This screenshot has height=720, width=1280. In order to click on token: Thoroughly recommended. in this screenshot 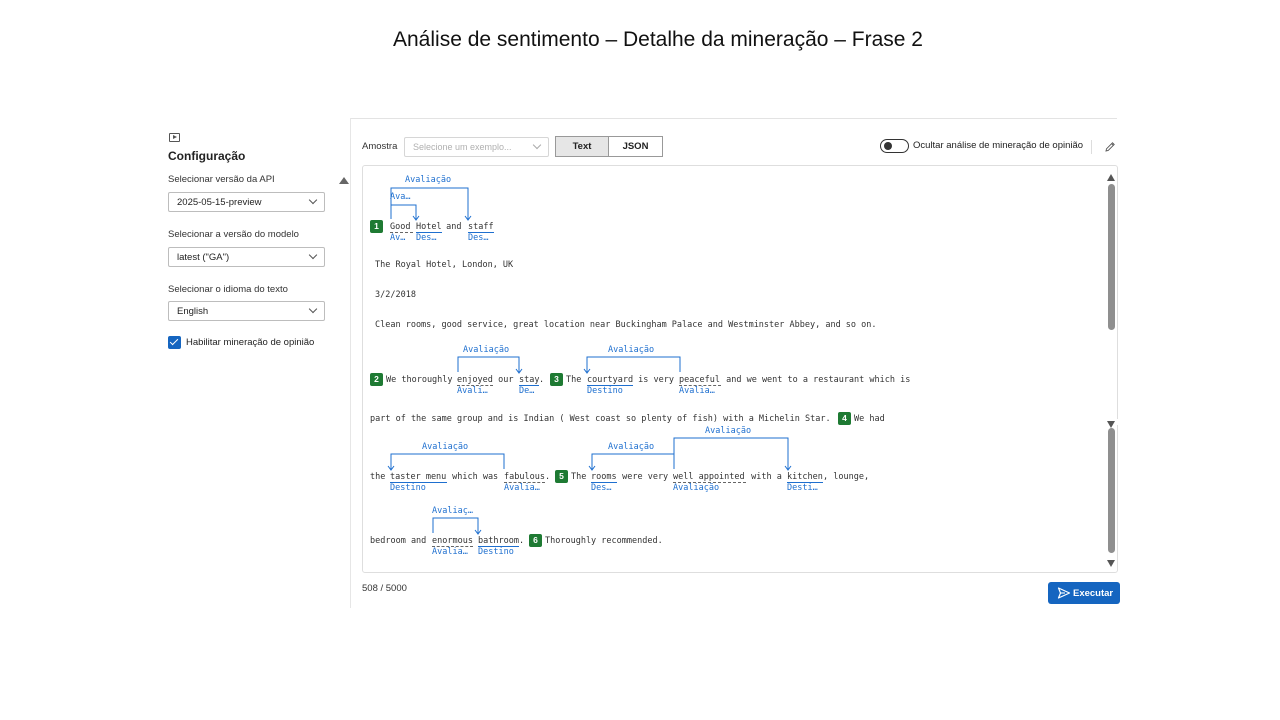, I will do `click(604, 541)`.